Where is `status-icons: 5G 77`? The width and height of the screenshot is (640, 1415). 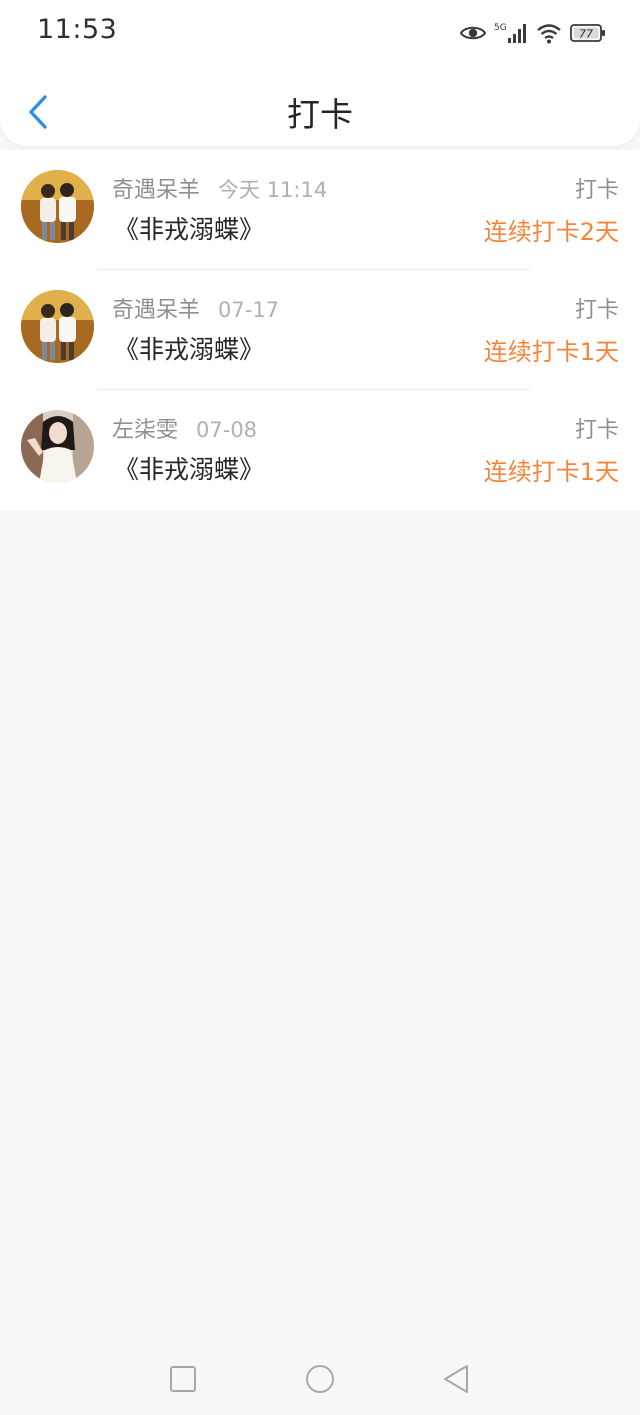 status-icons: 5G 77 is located at coordinates (533, 33).